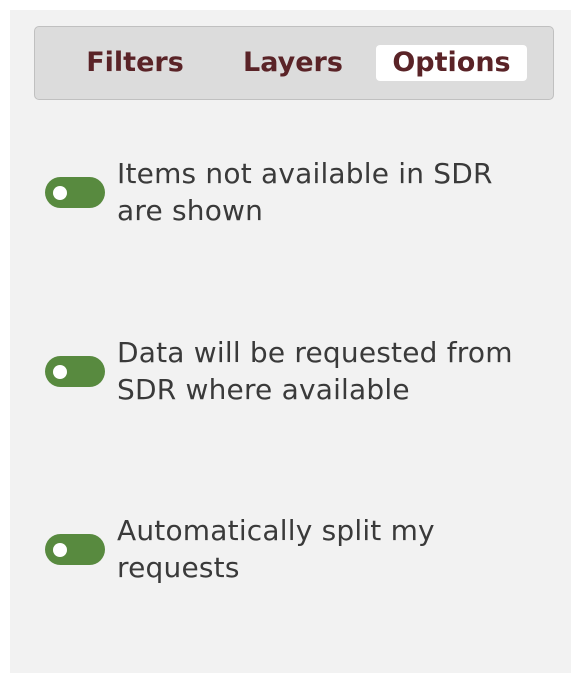 The image size is (571, 673). I want to click on toggle-split-requests, so click(75, 549).